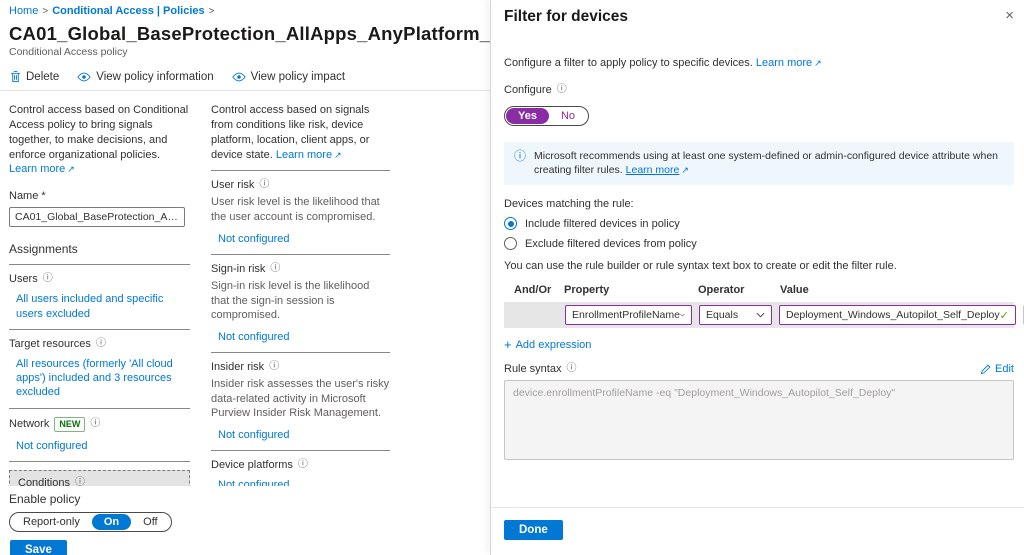 The width and height of the screenshot is (1024, 555). I want to click on insider-risk-label-row: Insider risk ⓘ, so click(300, 367).